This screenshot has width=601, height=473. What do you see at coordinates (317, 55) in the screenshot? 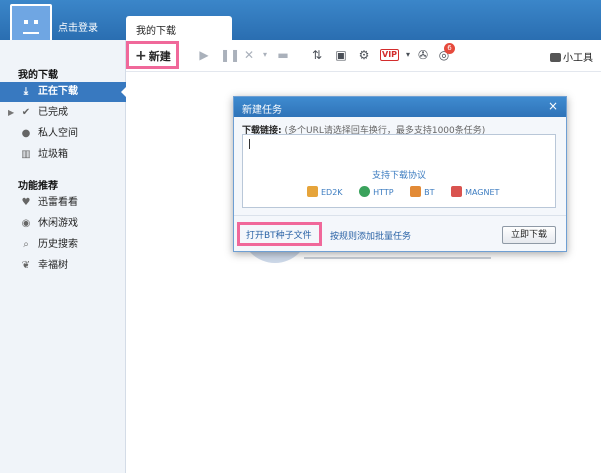
I see `sort-icon: ⇅` at bounding box center [317, 55].